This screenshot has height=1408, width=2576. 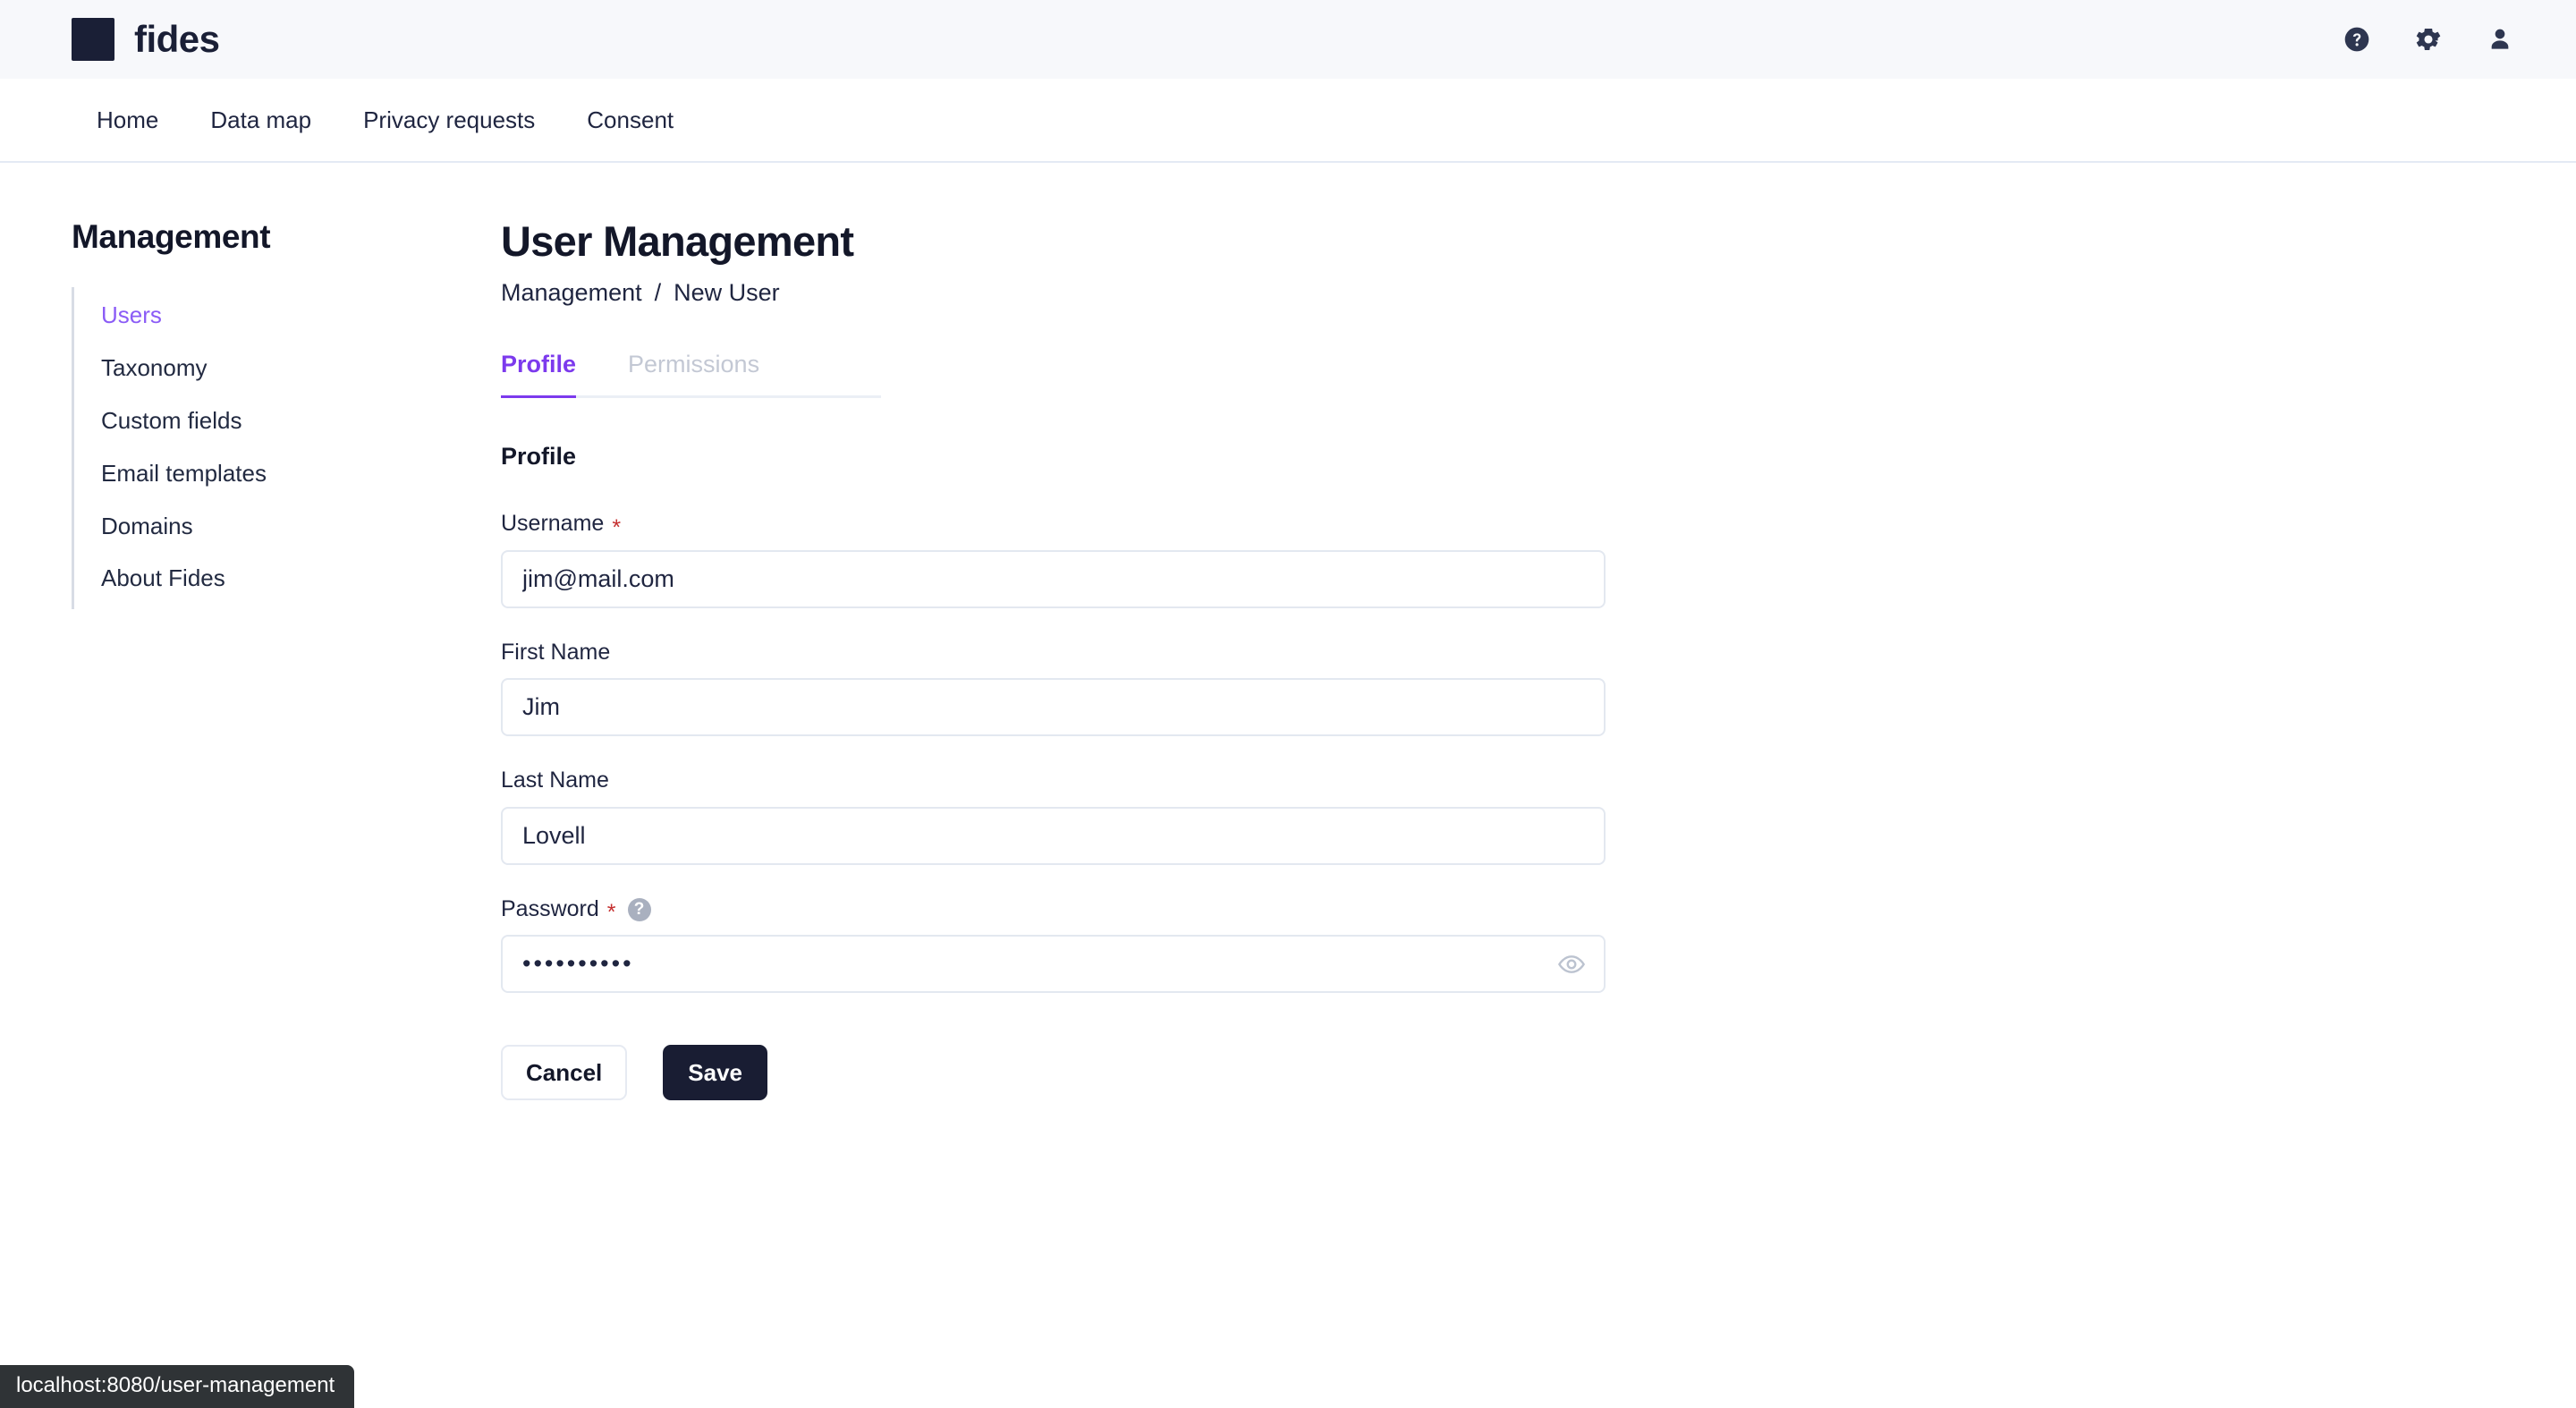 I want to click on save-button: Save, so click(x=715, y=1073).